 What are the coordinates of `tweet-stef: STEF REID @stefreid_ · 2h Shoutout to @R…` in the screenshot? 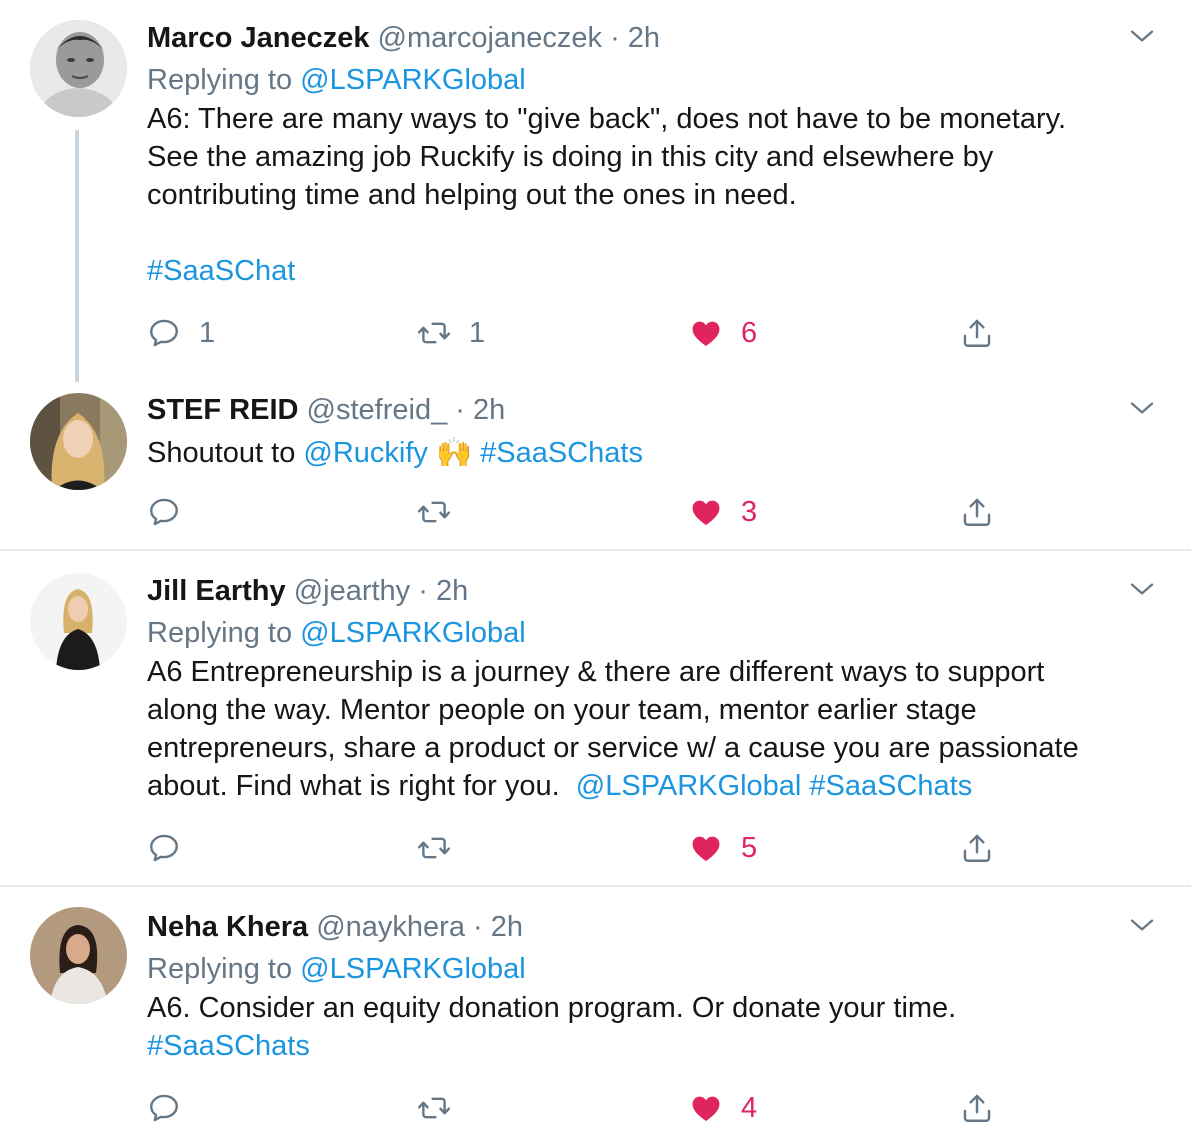 It's located at (595, 470).